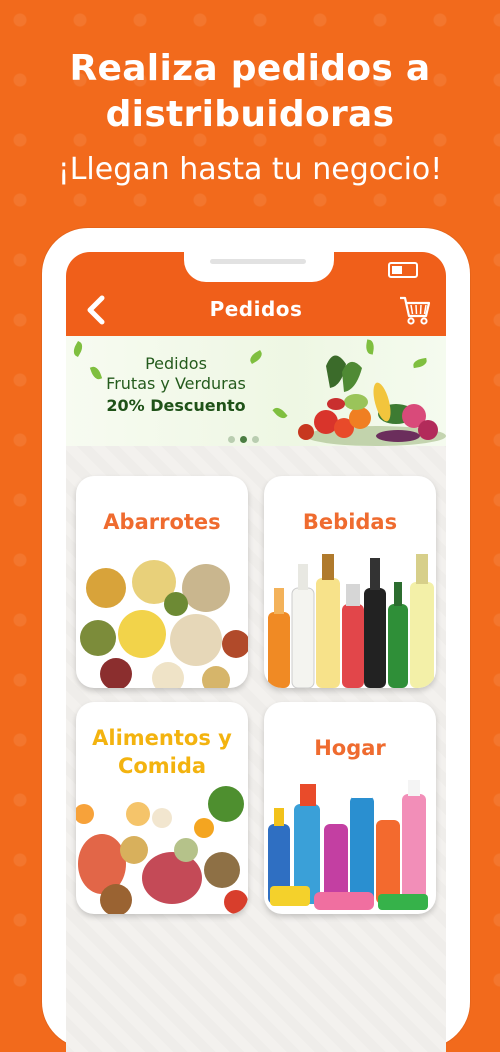 This screenshot has width=500, height=1052. What do you see at coordinates (403, 270) in the screenshot?
I see `battery-icon` at bounding box center [403, 270].